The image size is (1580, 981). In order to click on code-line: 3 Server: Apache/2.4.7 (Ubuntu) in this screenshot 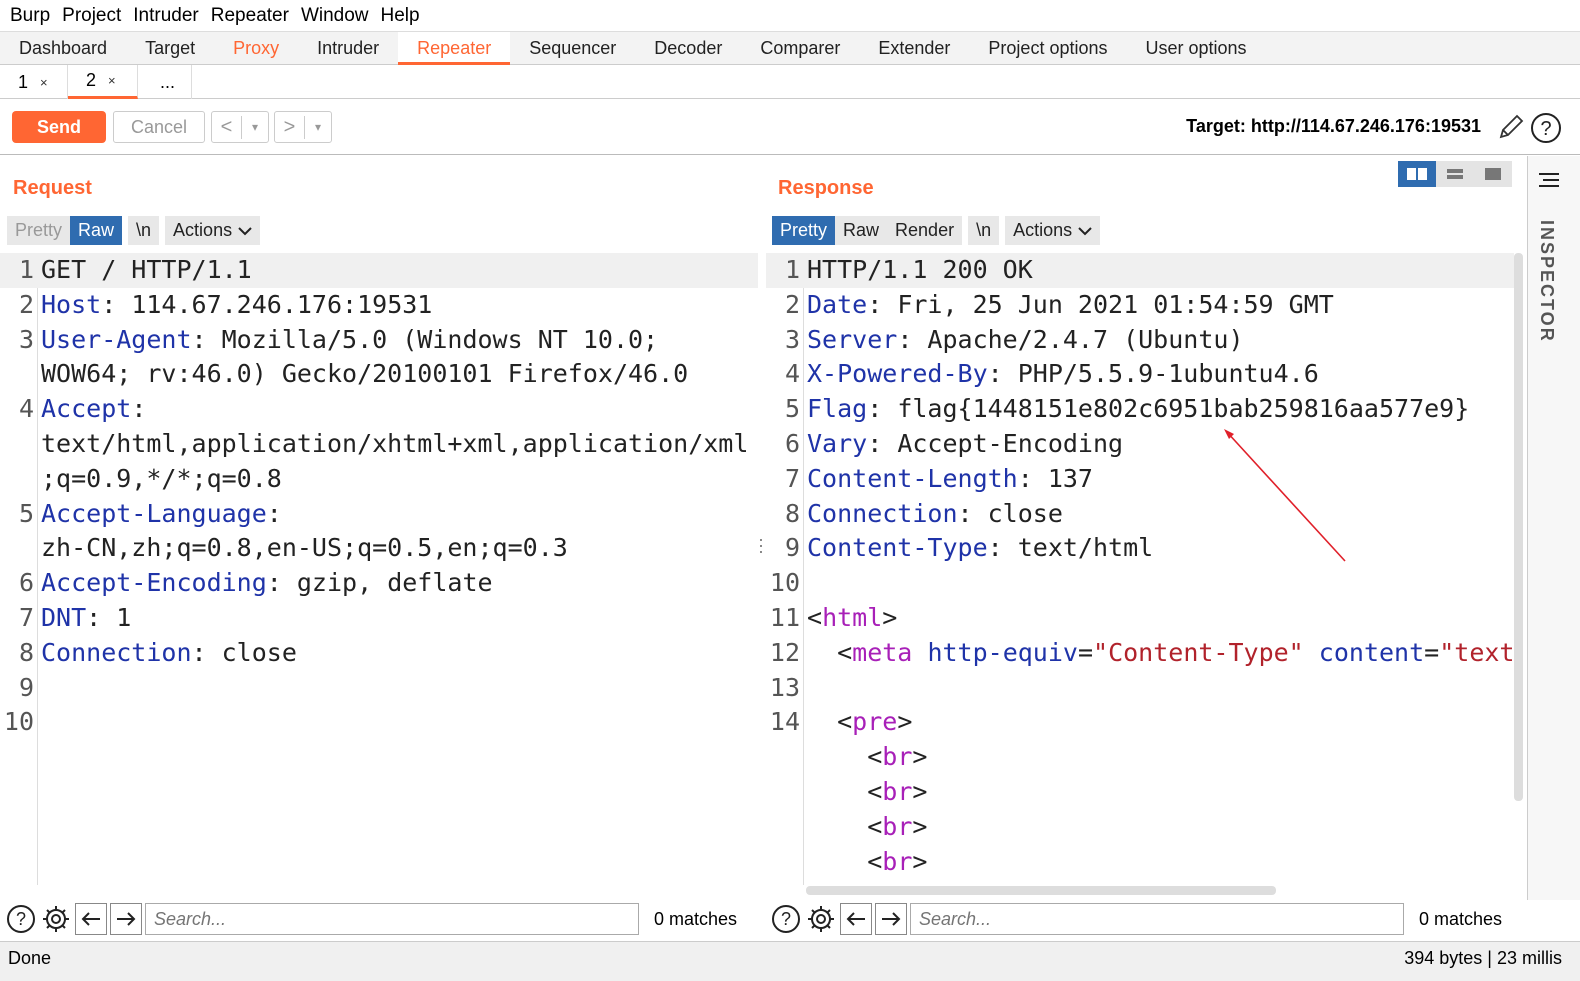, I will do `click(1140, 340)`.